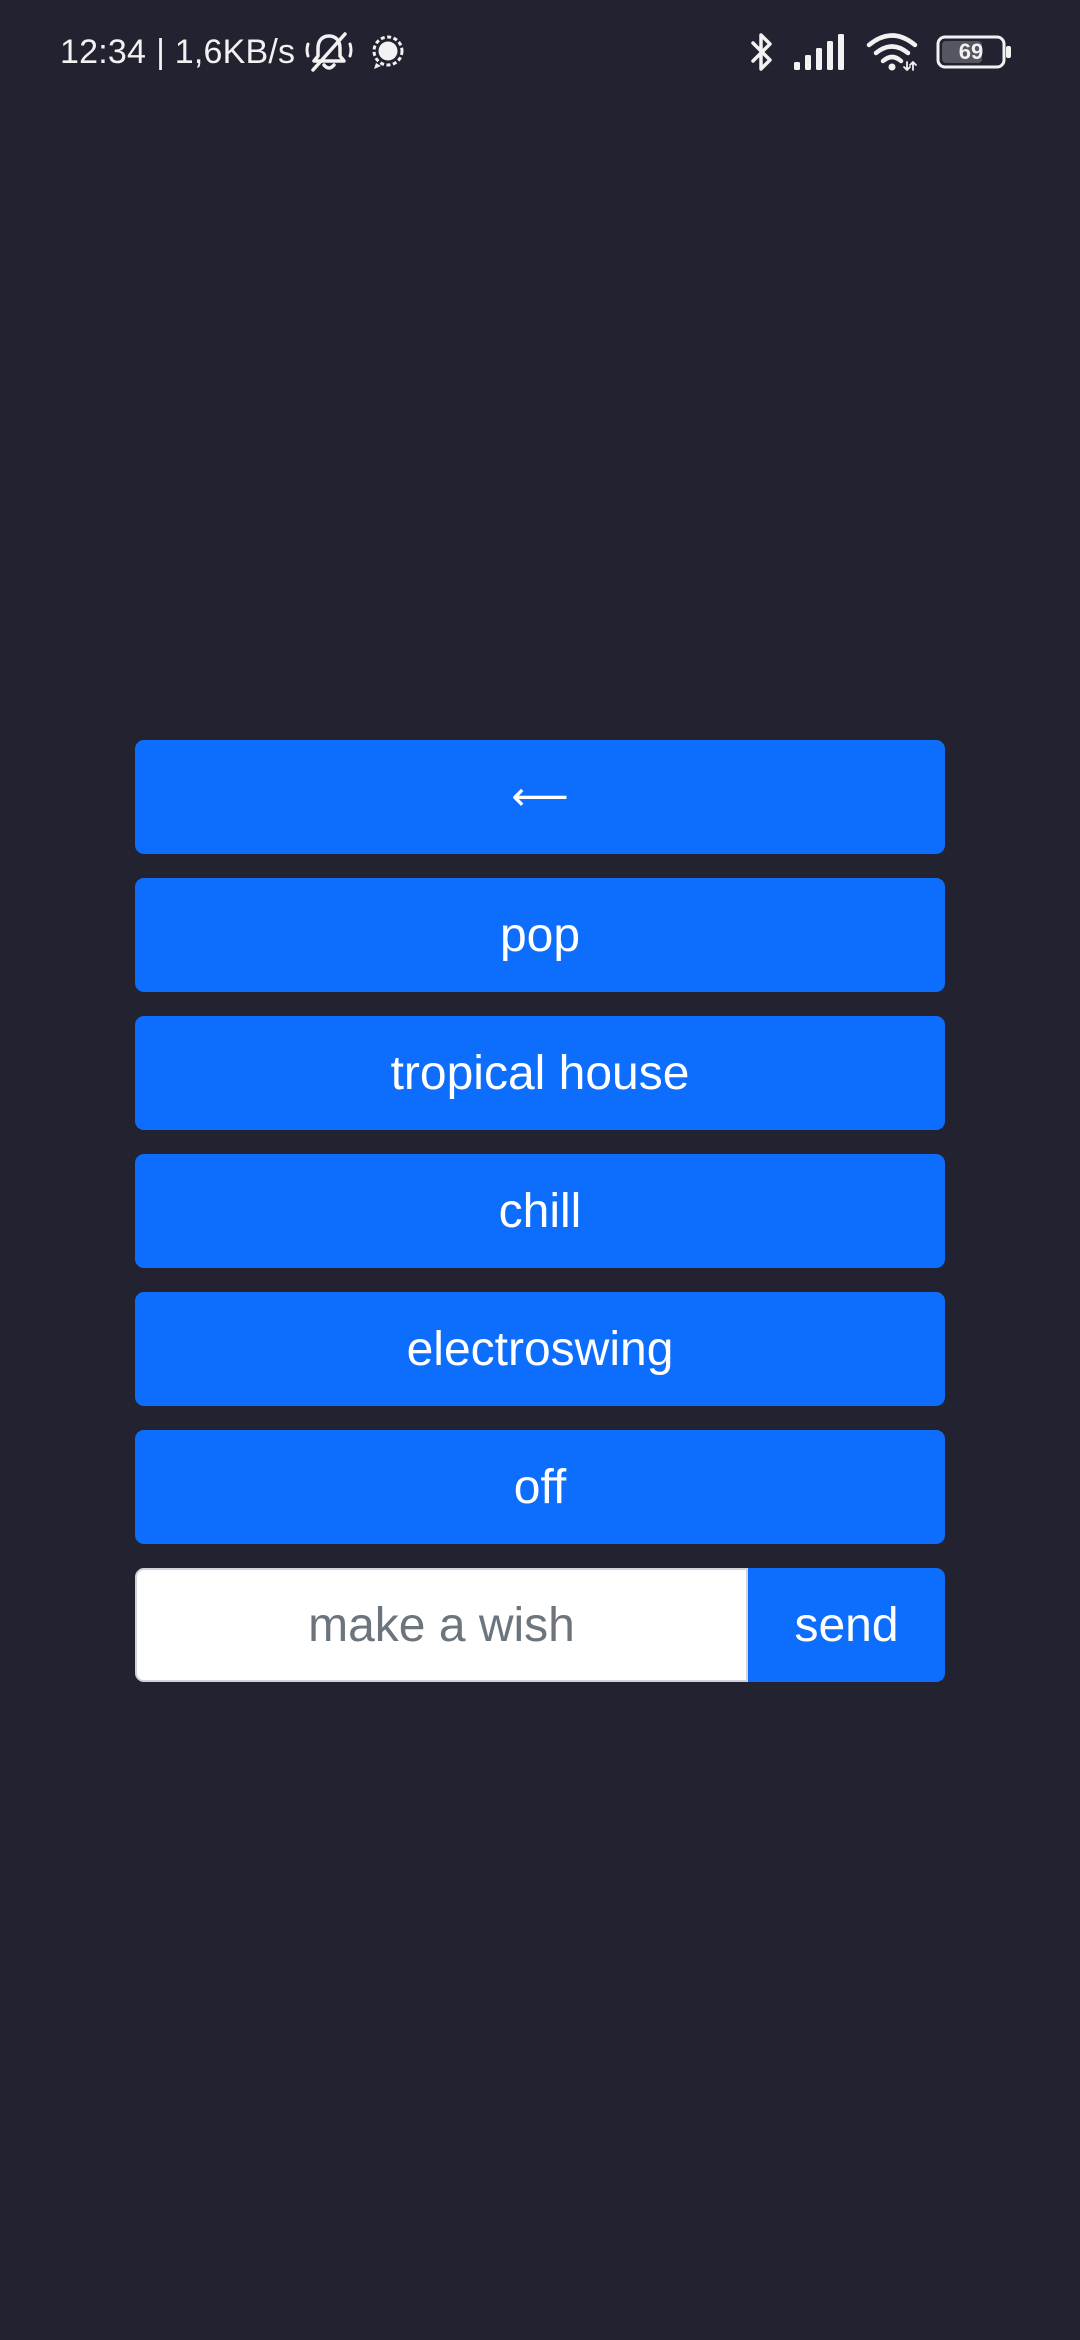 The image size is (1080, 2340). I want to click on battery-icon: 69, so click(974, 52).